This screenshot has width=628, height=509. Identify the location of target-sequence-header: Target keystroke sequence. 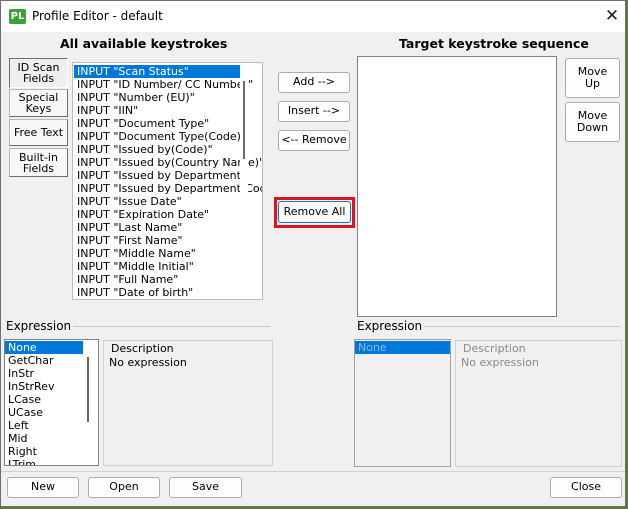
(494, 43).